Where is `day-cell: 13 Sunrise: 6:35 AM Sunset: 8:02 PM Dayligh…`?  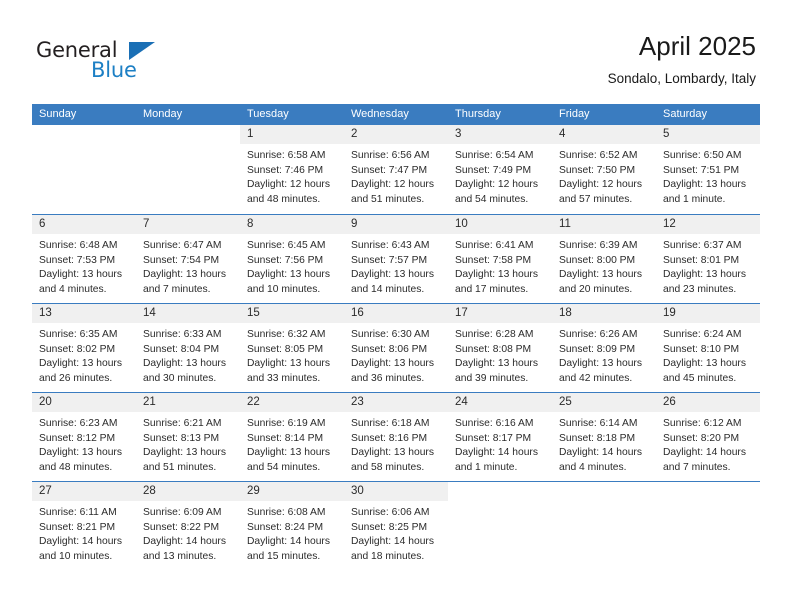
day-cell: 13 Sunrise: 6:35 AM Sunset: 8:02 PM Dayligh… is located at coordinates (84, 348).